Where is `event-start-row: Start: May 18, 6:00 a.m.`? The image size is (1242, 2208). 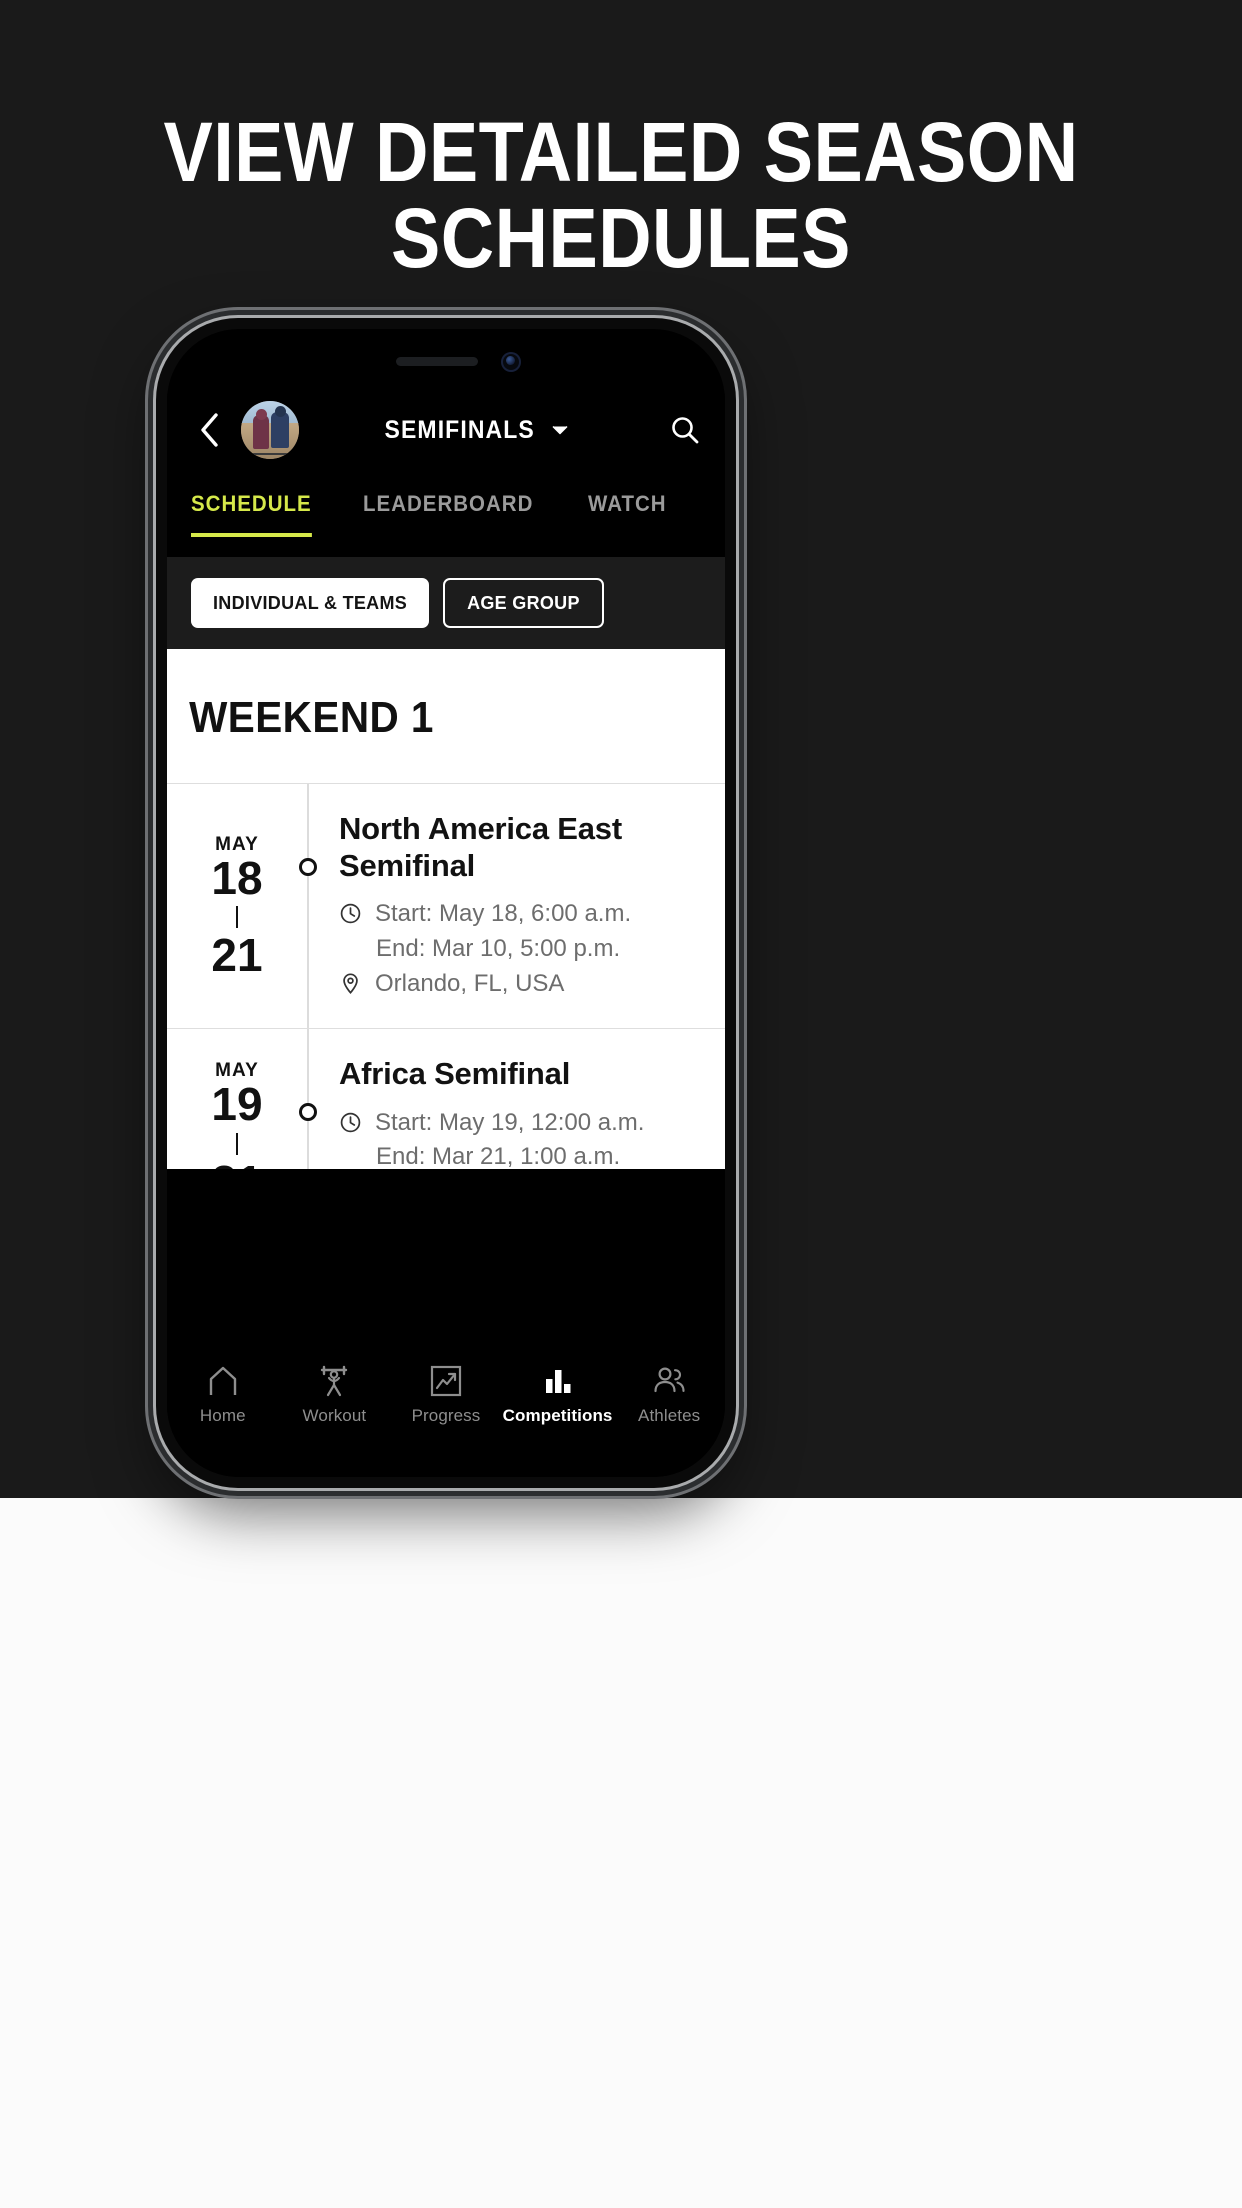 event-start-row: Start: May 18, 6:00 a.m. is located at coordinates (523, 914).